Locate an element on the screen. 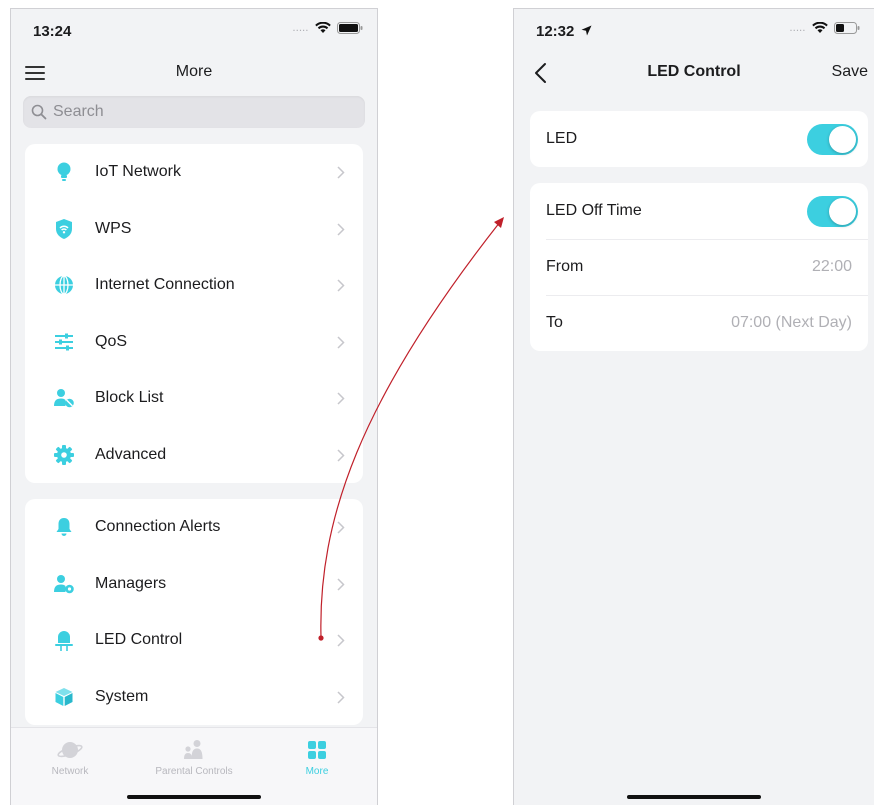 The image size is (874, 805). search-icon is located at coordinates (39, 112).